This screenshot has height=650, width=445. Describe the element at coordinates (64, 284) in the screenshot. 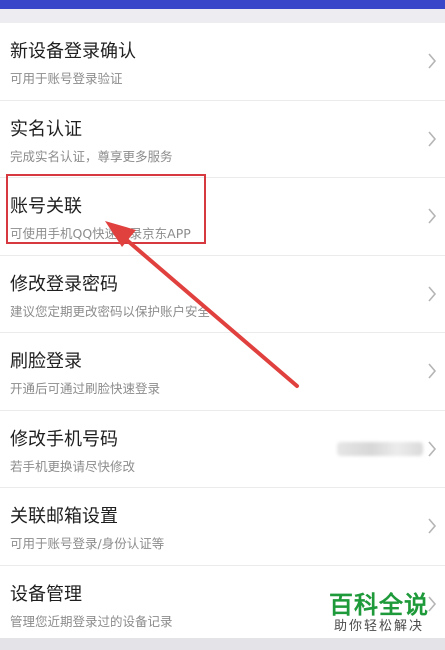

I see `setting-title: 修改登录密码` at that location.